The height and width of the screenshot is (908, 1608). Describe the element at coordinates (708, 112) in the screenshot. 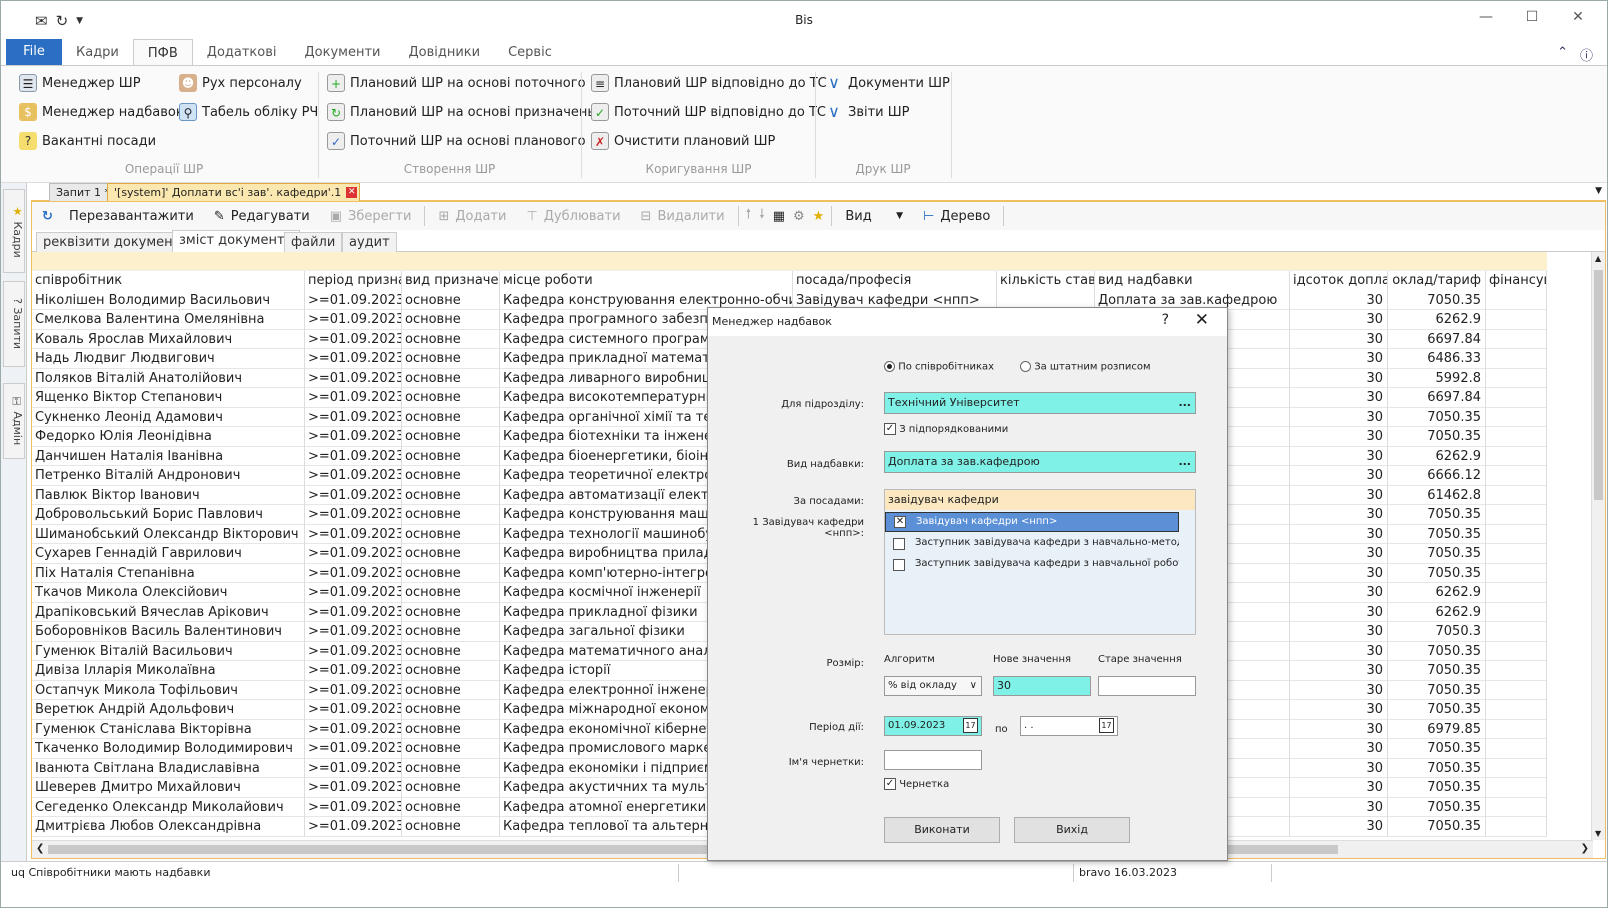

I see `ribbon-current-by-ts: ✓ Поточний ШР відповідно до ТС` at that location.